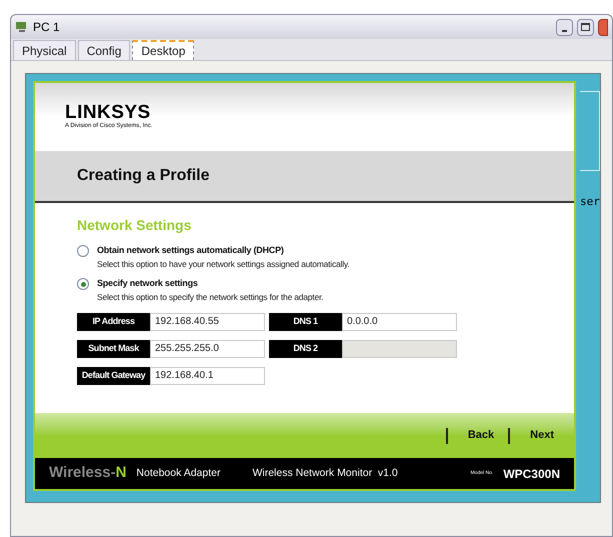 The image size is (613, 537). Describe the element at coordinates (113, 375) in the screenshot. I see `field-label: Default Gateway` at that location.